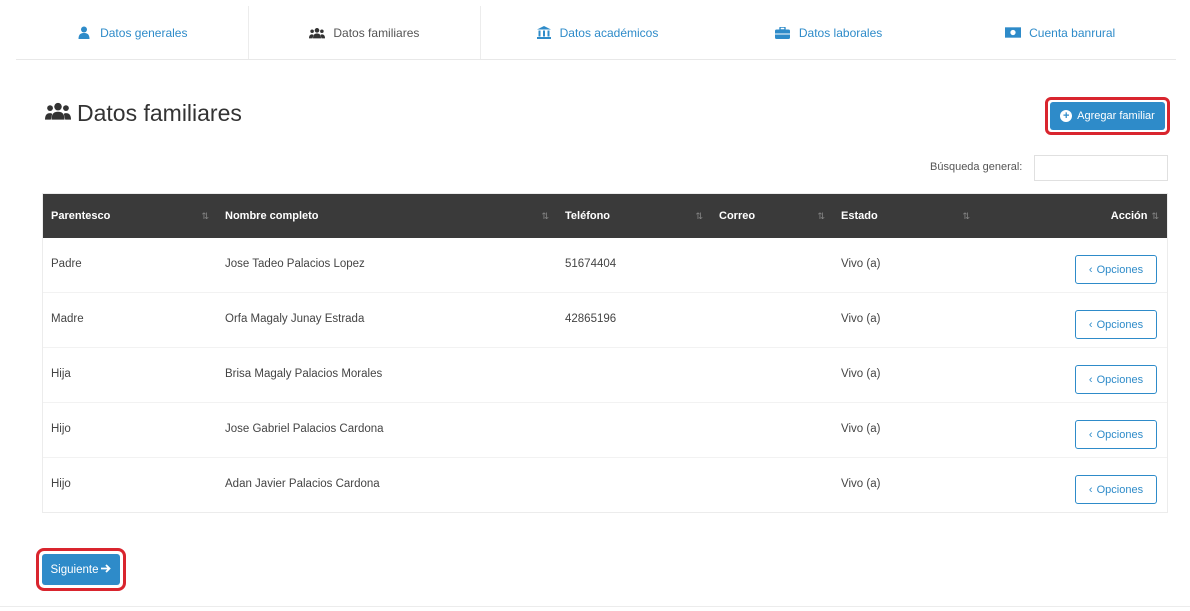 Image resolution: width=1190 pixels, height=611 pixels. I want to click on cell-nombre: Adan Javier Palacios Cardona, so click(302, 484).